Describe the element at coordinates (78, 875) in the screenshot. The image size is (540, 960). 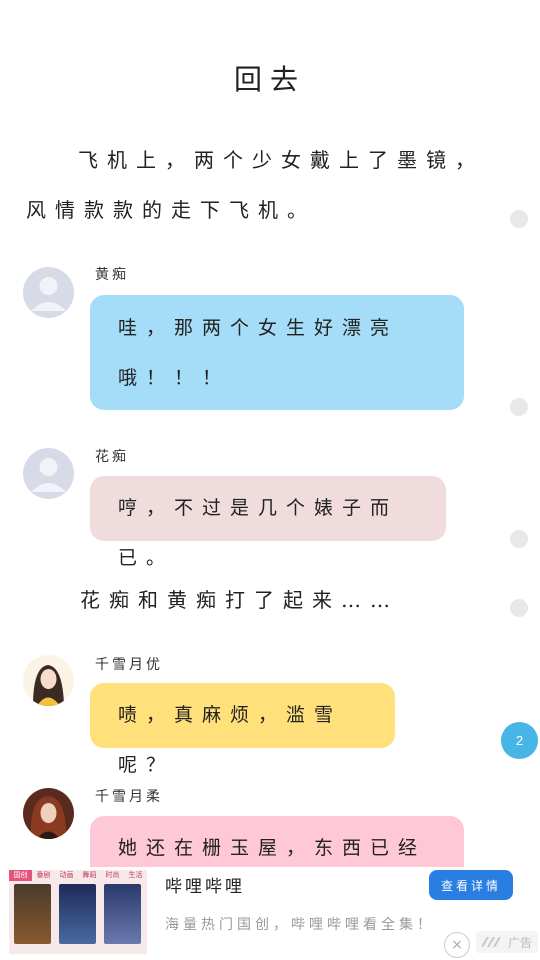
I see `ad-image-tabs: 国创 番剧 动画 舞蹈 时尚 生活` at that location.